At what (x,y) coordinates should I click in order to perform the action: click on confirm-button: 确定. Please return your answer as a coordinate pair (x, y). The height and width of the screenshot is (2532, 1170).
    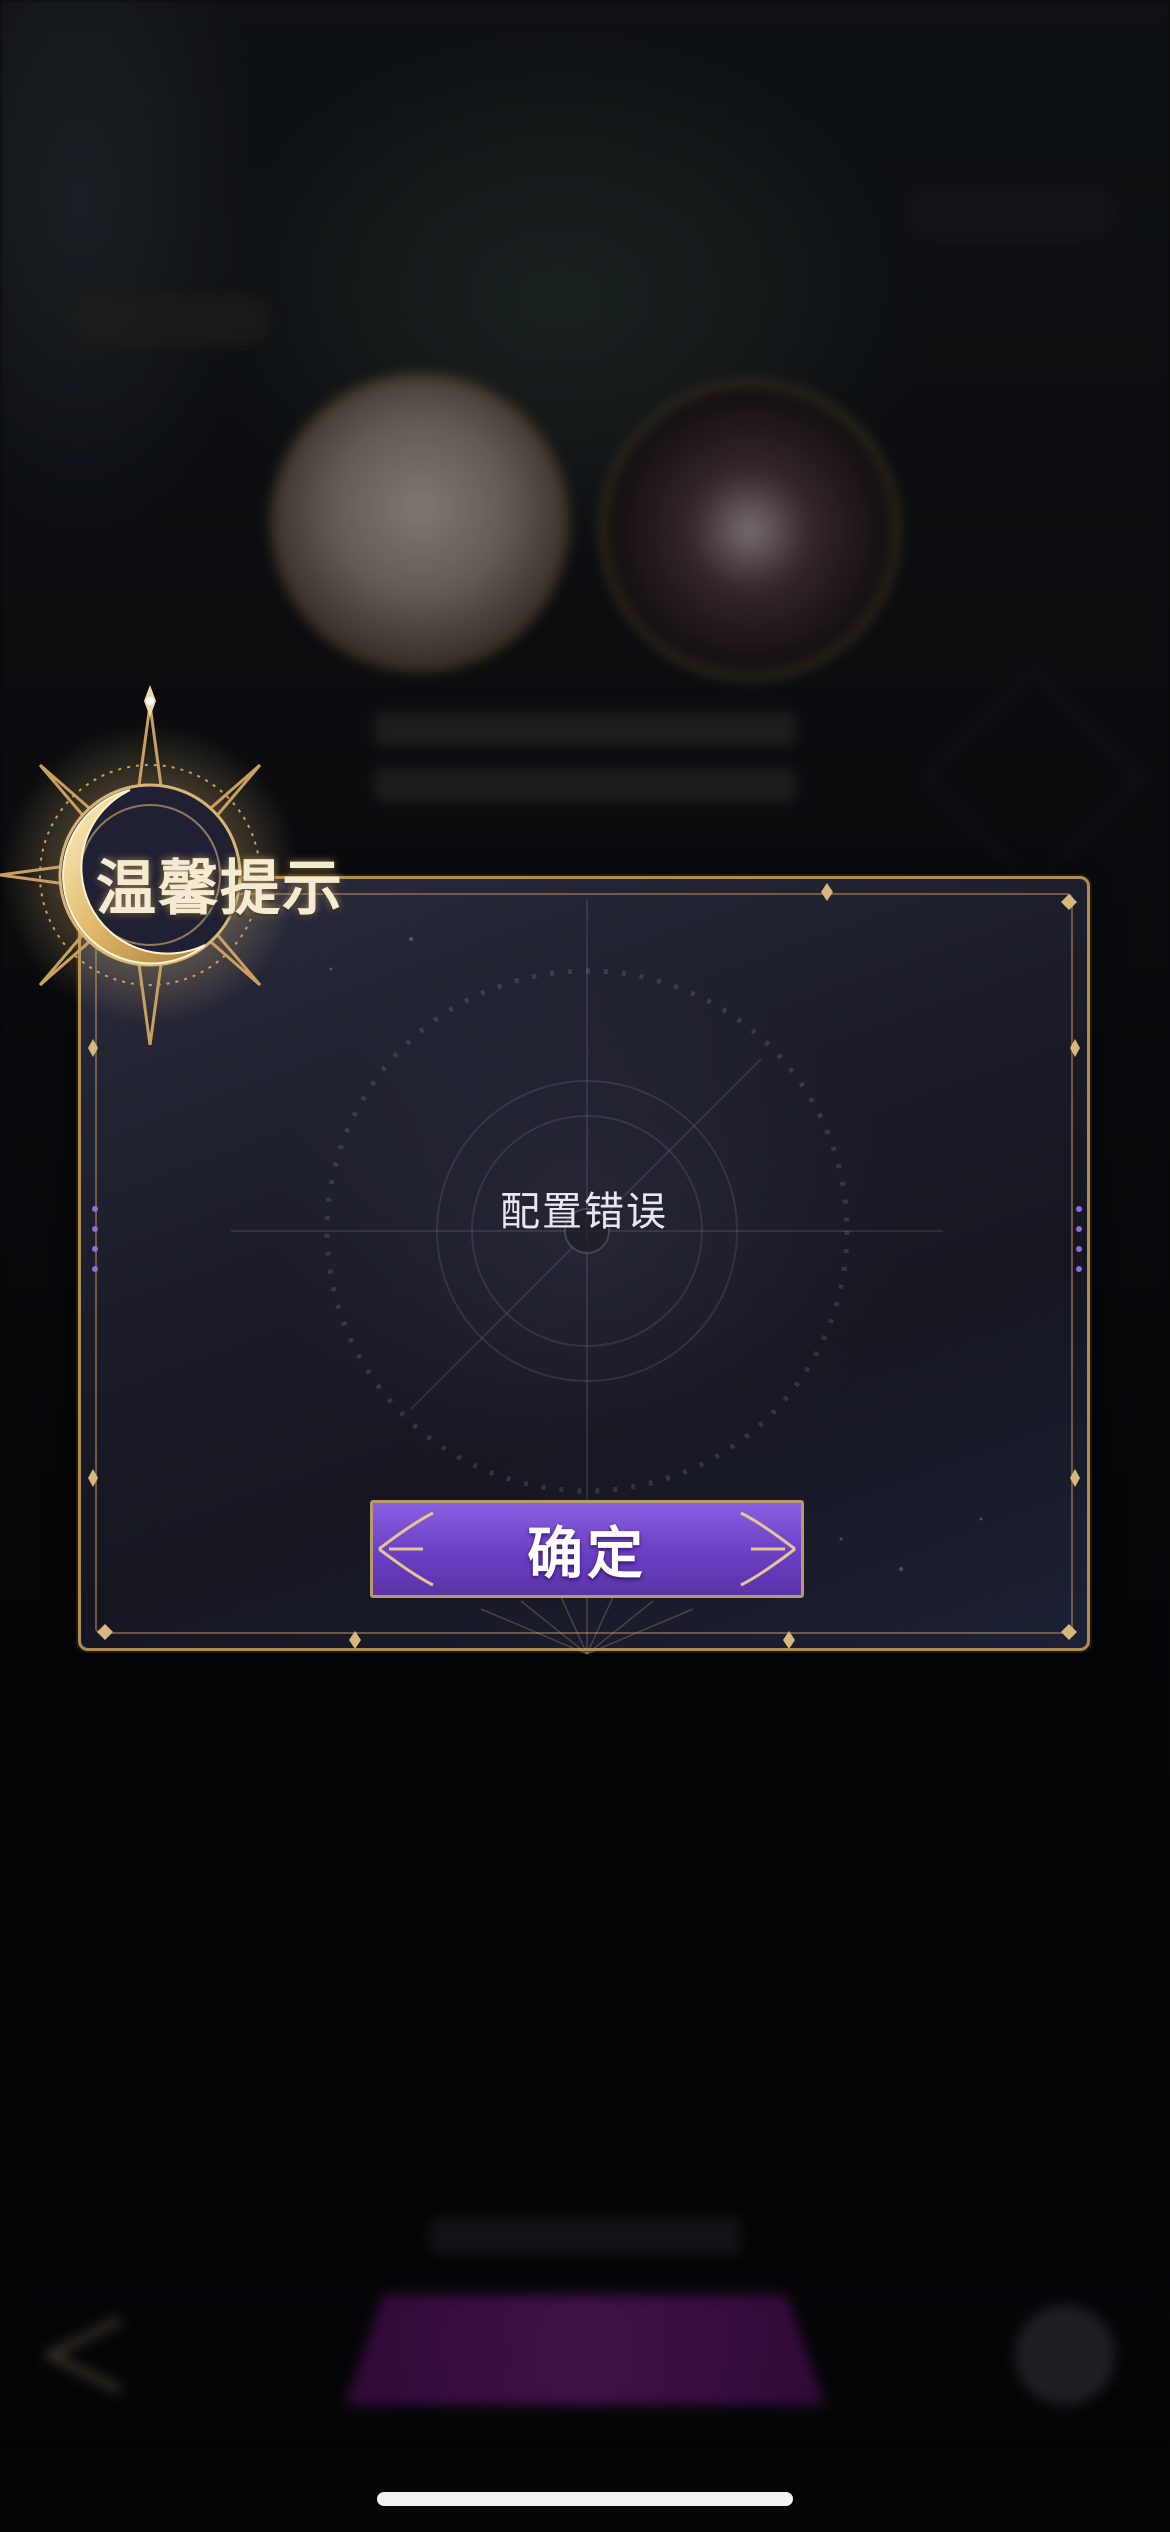
    Looking at the image, I should click on (587, 1549).